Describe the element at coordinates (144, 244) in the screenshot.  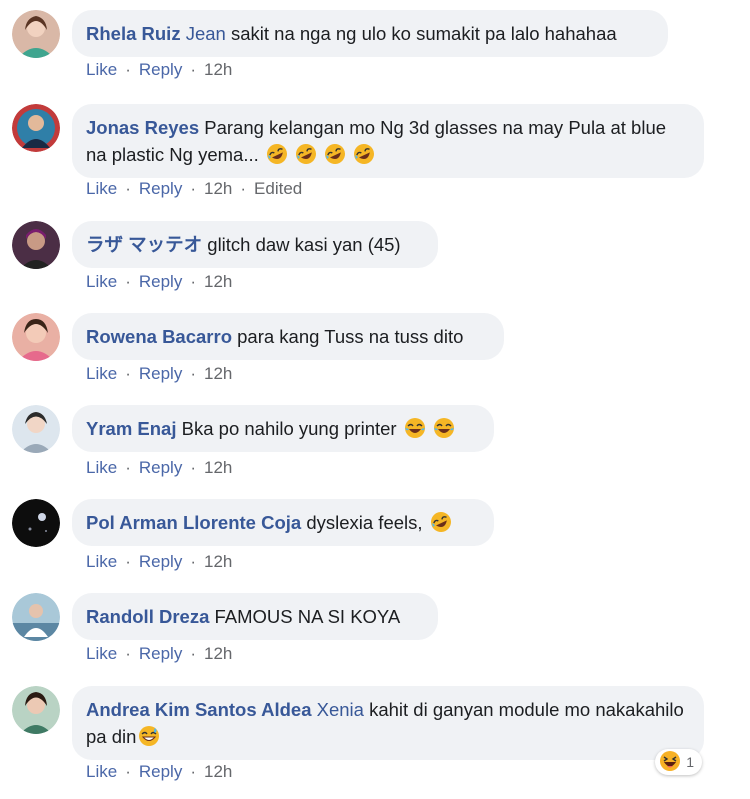
I see `author-name: ラザ マッテオ` at that location.